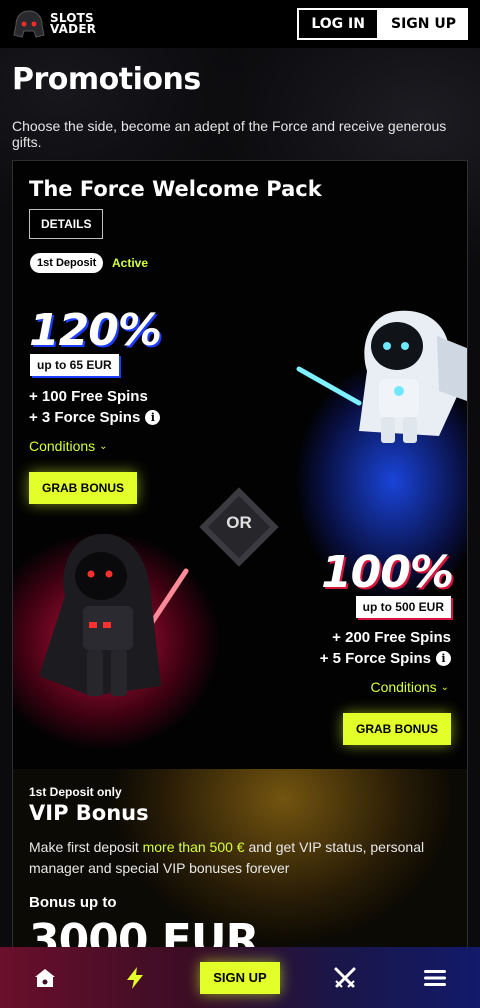 This screenshot has height=1008, width=480. Describe the element at coordinates (95, 330) in the screenshot. I see `light-offer-percent: 120%` at that location.